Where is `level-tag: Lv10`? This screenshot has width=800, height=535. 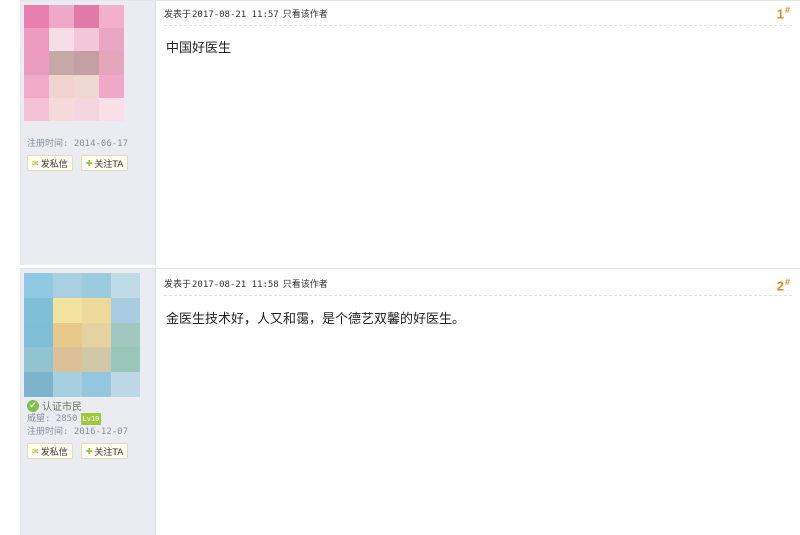 level-tag: Lv10 is located at coordinates (91, 419).